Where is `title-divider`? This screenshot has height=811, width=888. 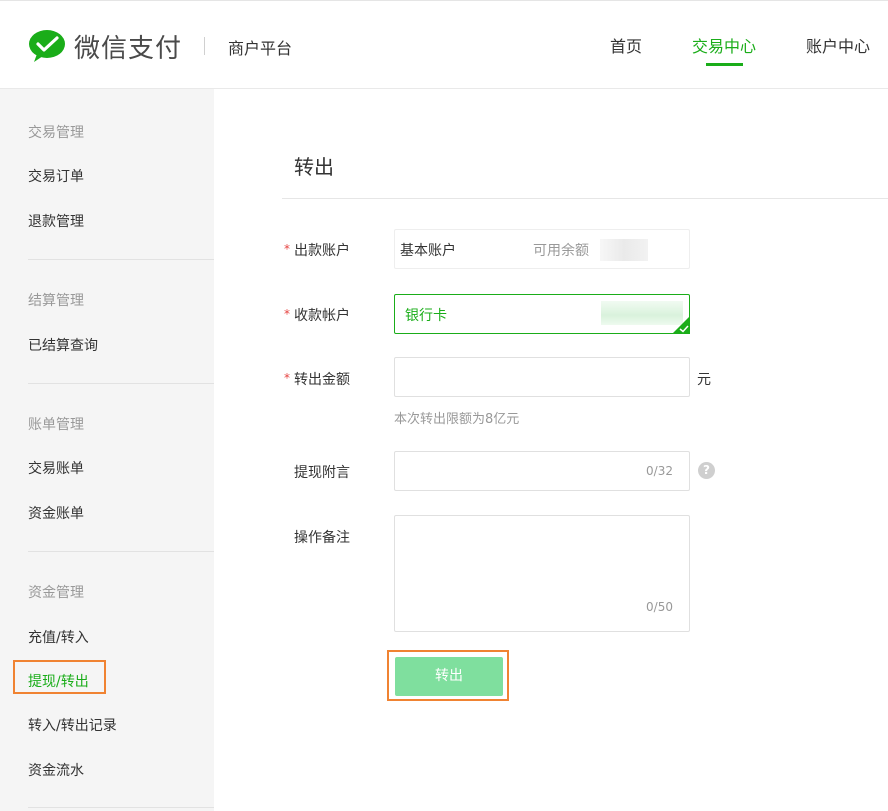 title-divider is located at coordinates (585, 198).